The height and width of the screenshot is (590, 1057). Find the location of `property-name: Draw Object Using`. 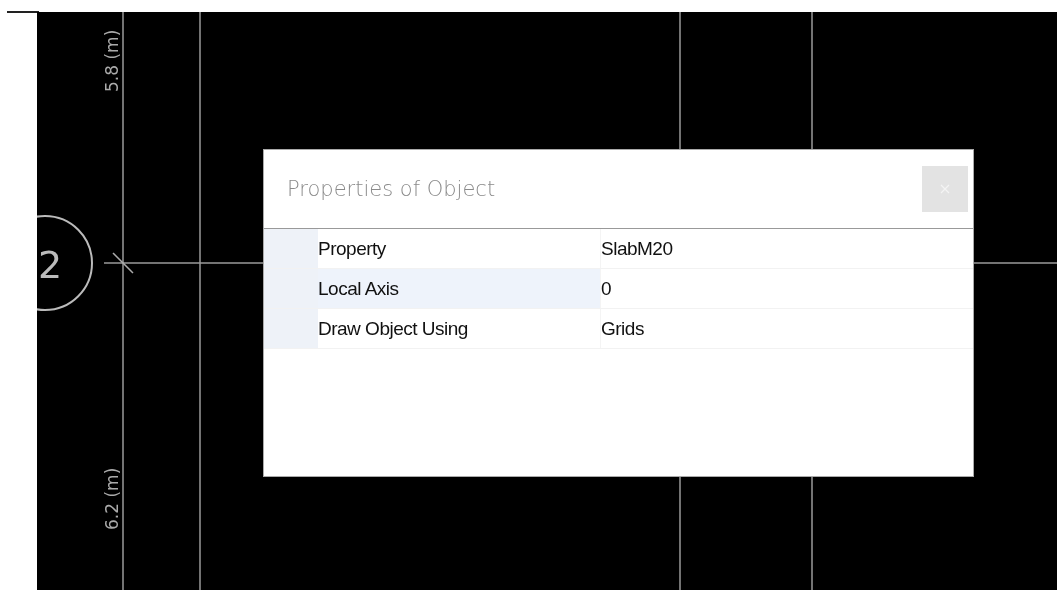

property-name: Draw Object Using is located at coordinates (459, 328).